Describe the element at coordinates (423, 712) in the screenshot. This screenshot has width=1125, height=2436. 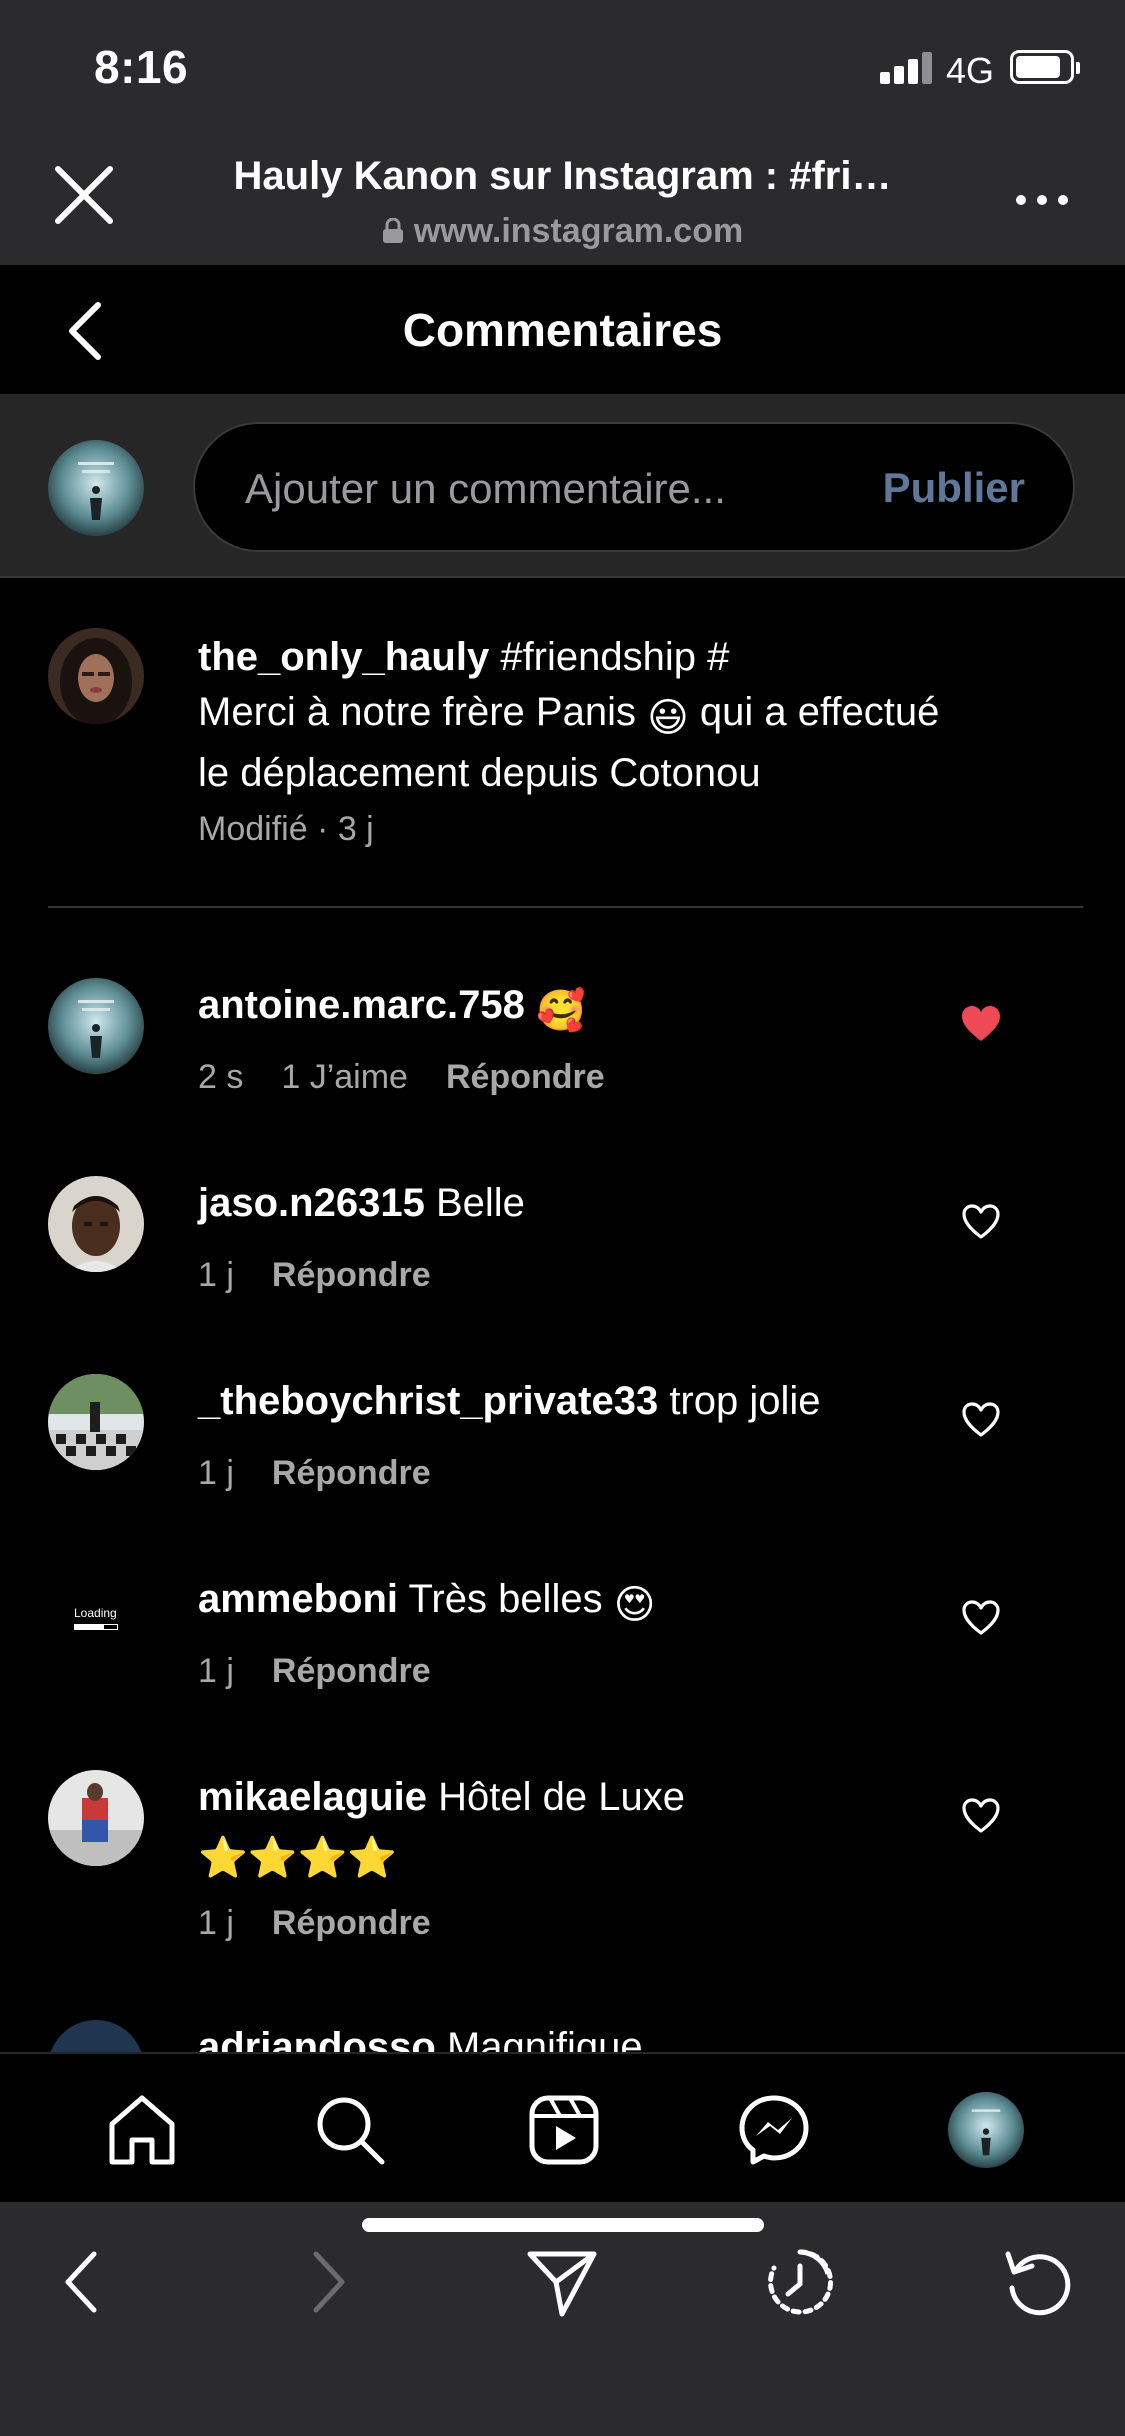
I see `caption-line: Merci à notre frère Panis` at that location.